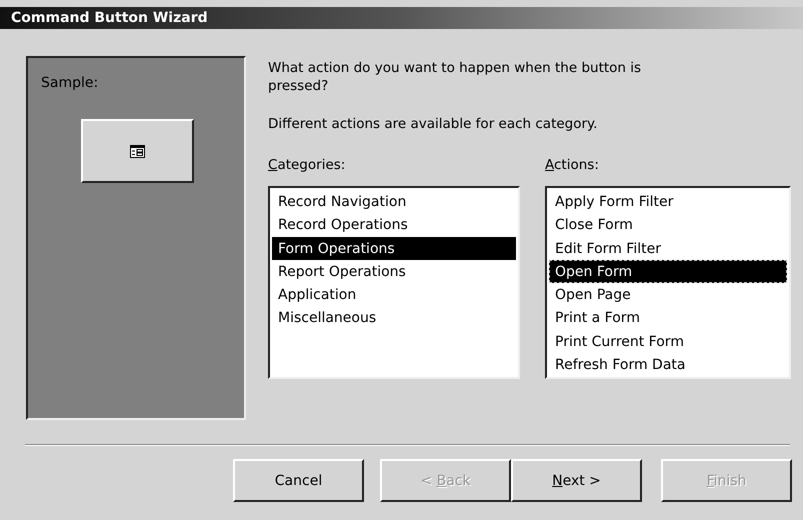 This screenshot has height=520, width=803. What do you see at coordinates (307, 165) in the screenshot?
I see `list-label: Categories:` at bounding box center [307, 165].